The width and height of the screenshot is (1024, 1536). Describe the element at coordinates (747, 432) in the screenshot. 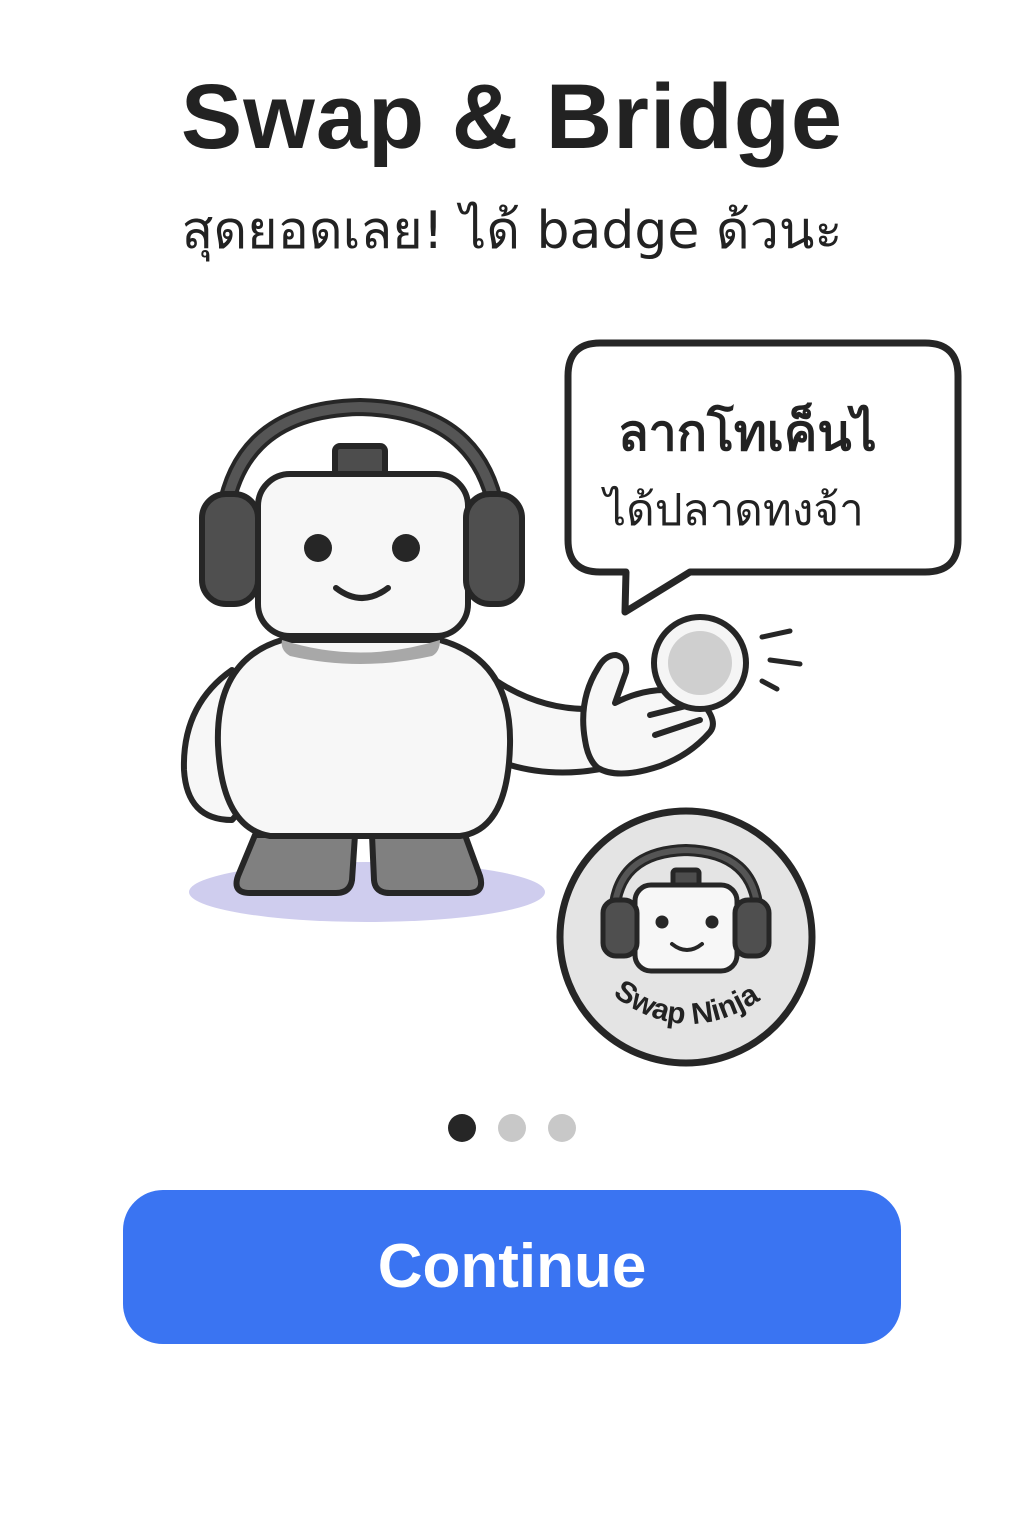

I see `bubble-line-1: ลากโทเค็นไ` at that location.